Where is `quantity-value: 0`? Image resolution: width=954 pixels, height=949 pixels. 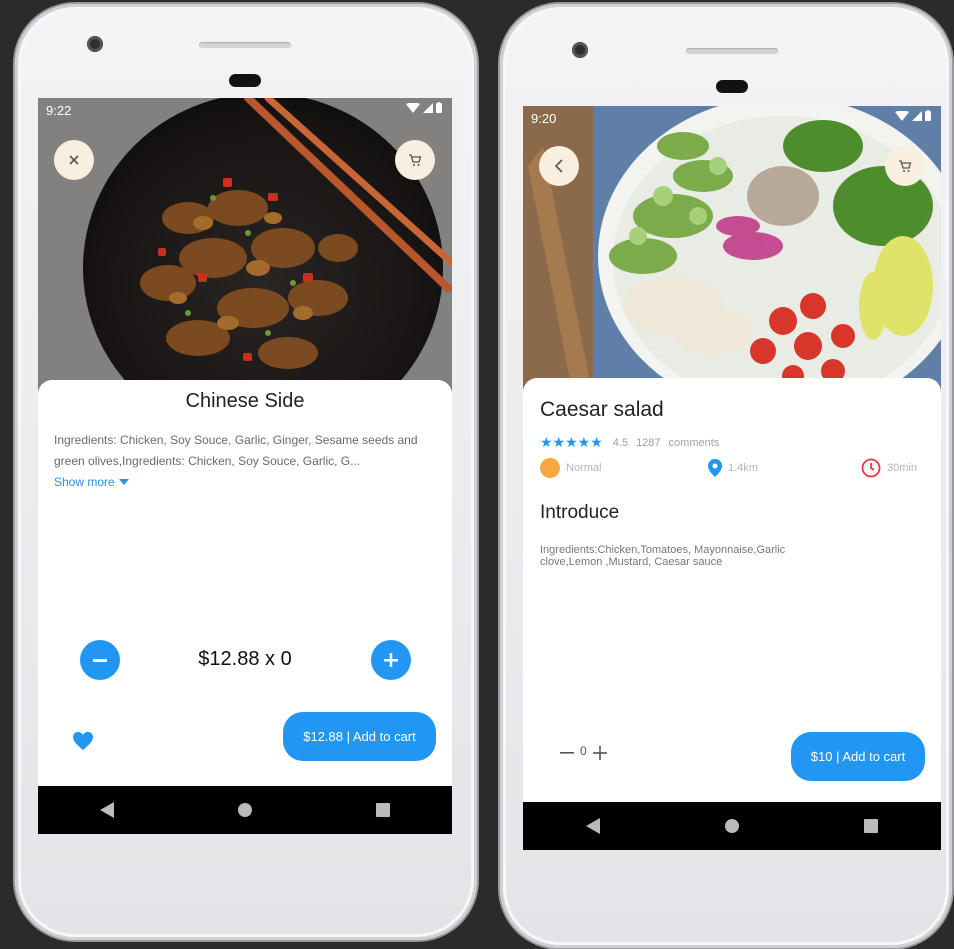 quantity-value: 0 is located at coordinates (583, 751).